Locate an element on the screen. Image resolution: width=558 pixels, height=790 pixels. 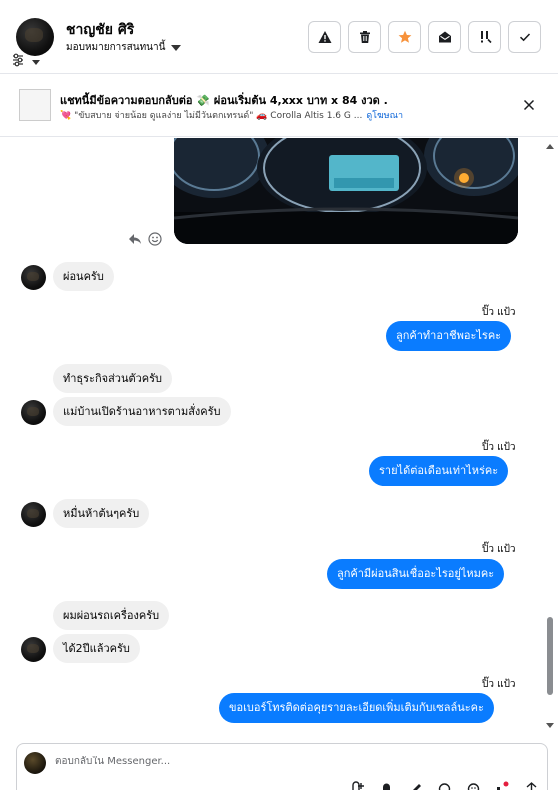
react-emoji-icon is located at coordinates (155, 239).